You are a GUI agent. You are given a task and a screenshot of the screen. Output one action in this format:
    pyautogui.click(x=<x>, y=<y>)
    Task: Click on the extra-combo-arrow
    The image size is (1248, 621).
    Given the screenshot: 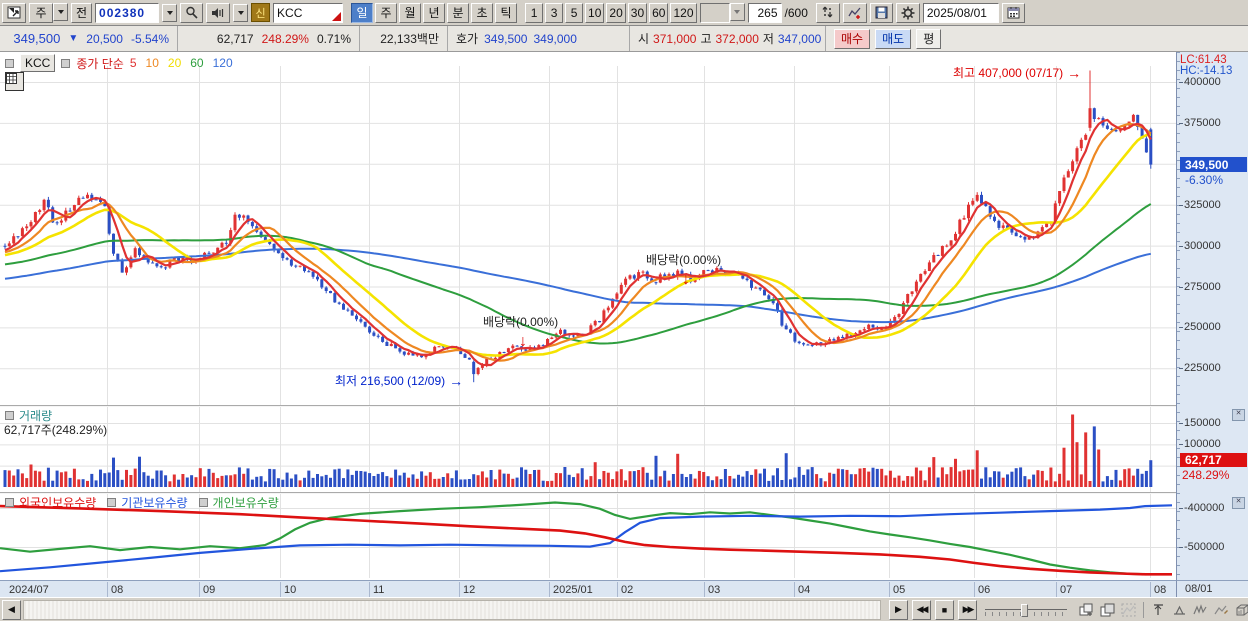 What is the action you would take?
    pyautogui.click(x=737, y=11)
    